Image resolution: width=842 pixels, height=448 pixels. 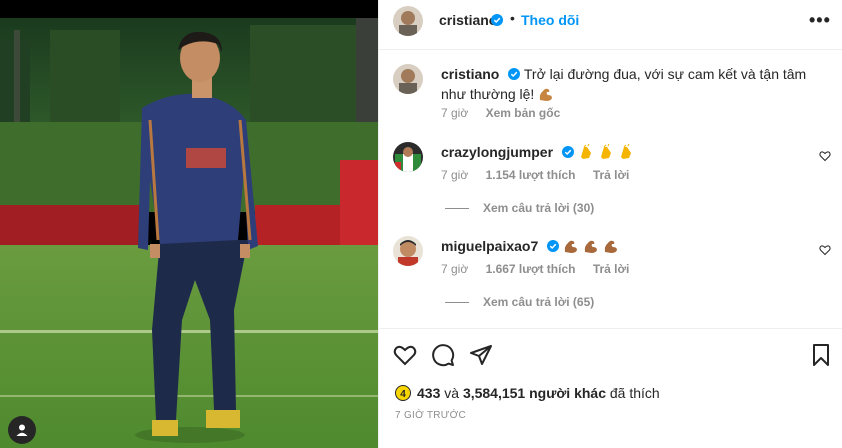 What do you see at coordinates (481, 355) in the screenshot?
I see `share-icon` at bounding box center [481, 355].